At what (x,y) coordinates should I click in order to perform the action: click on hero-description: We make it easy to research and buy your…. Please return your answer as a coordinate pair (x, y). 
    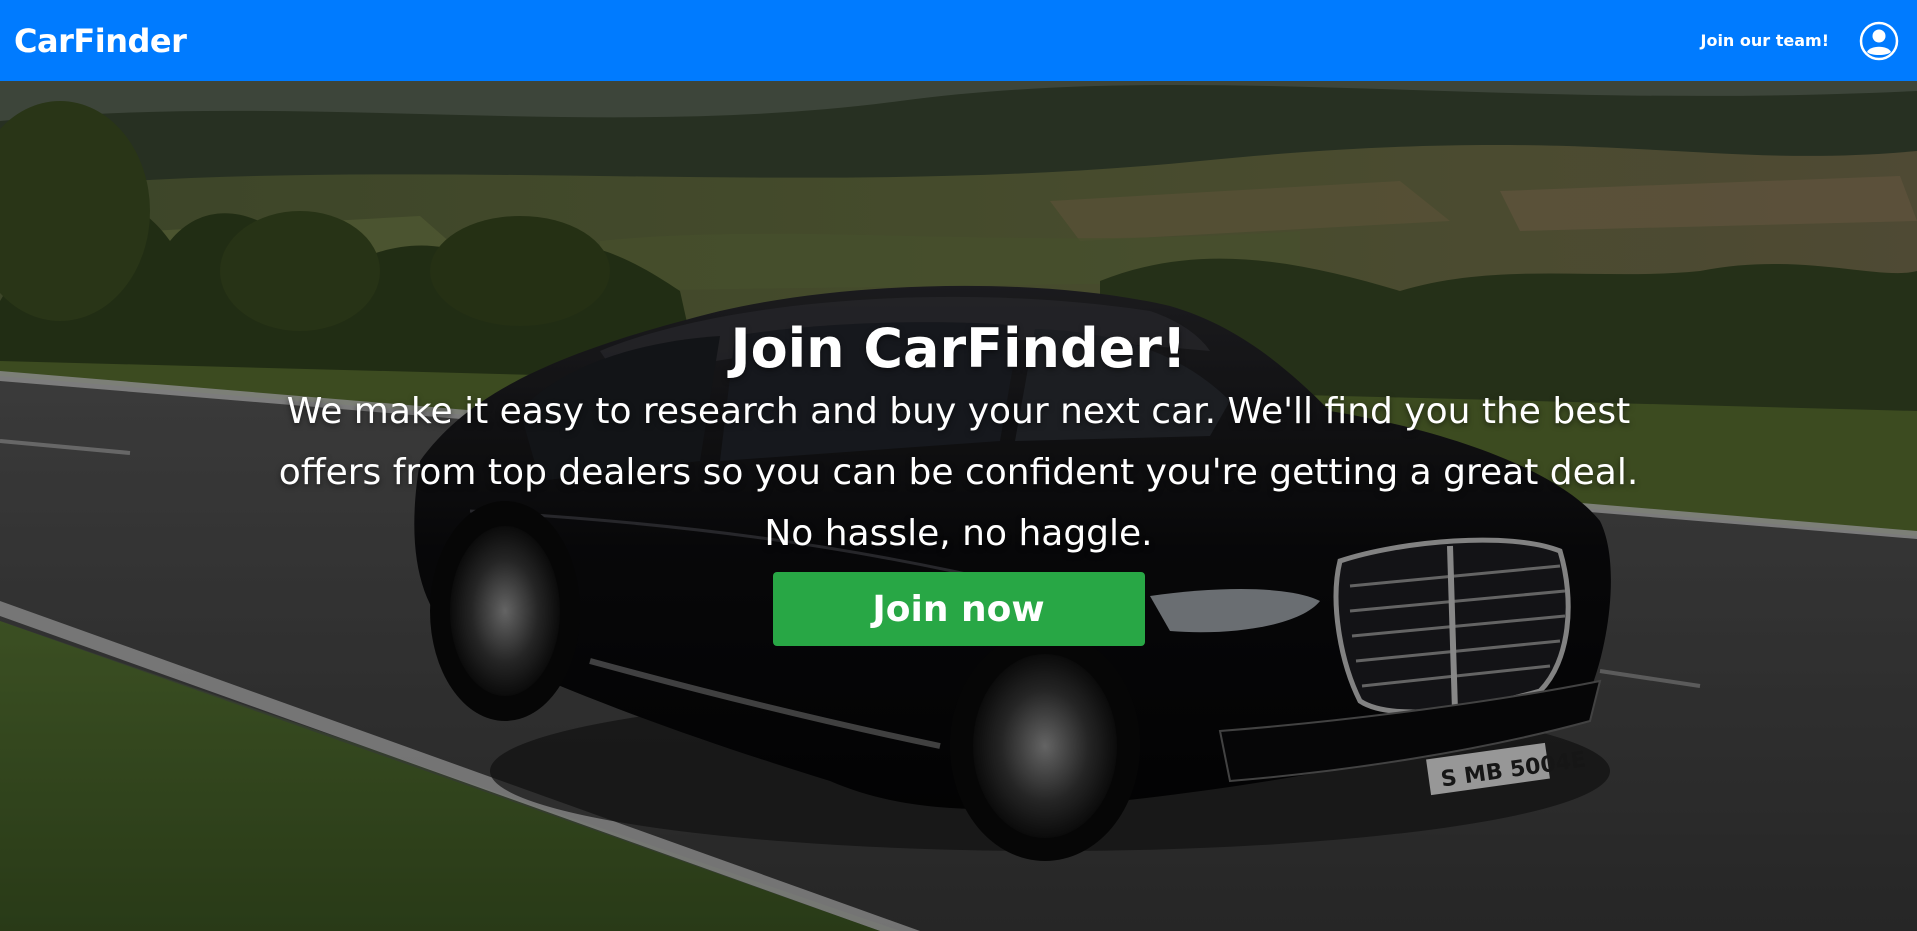
    Looking at the image, I should click on (958, 472).